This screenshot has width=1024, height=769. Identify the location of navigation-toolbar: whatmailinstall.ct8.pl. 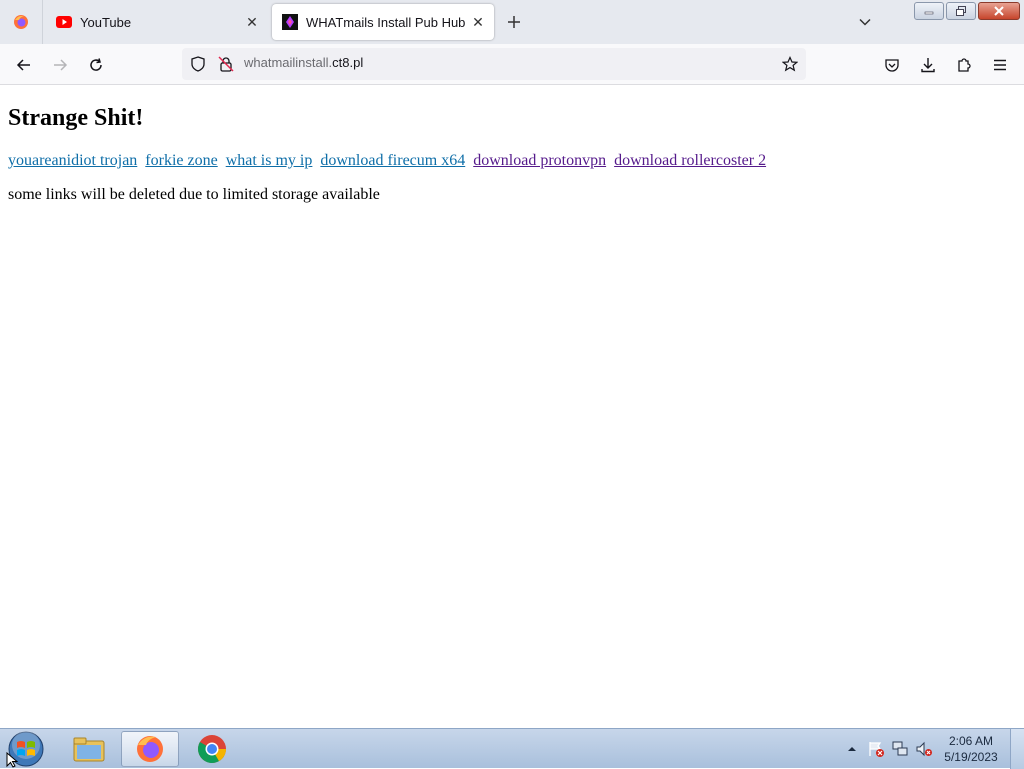
(512, 64).